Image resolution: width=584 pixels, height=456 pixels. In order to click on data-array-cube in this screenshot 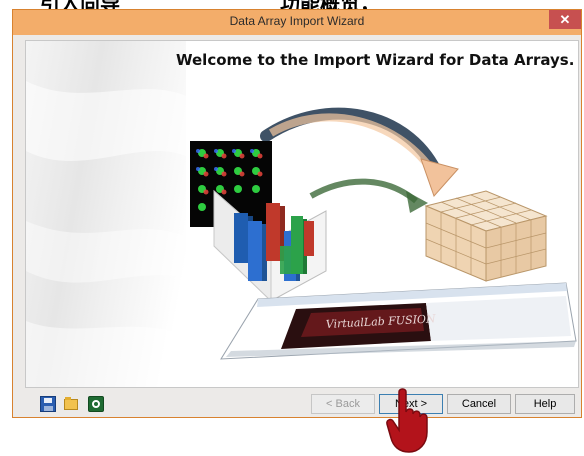, I will do `click(486, 236)`.